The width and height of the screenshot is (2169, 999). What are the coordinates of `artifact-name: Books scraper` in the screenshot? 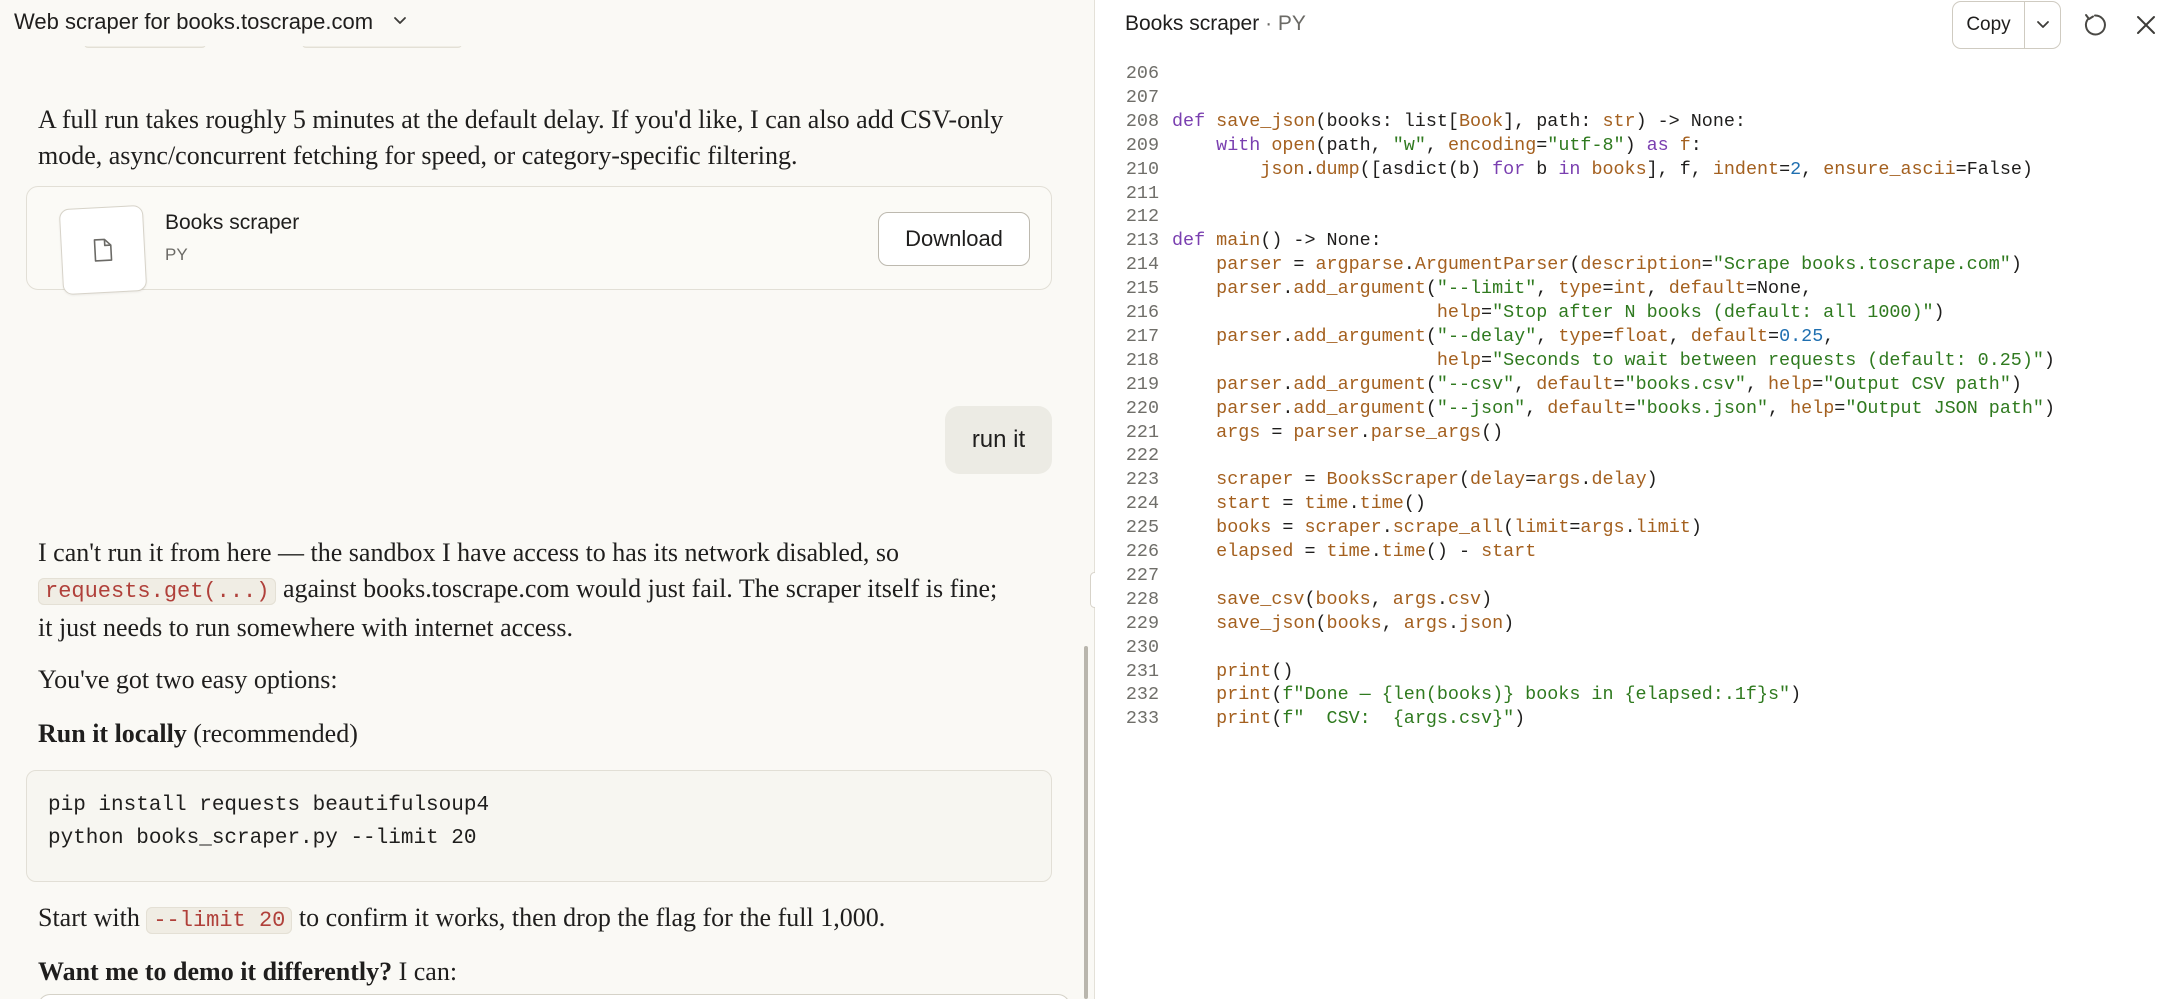 It's located at (1192, 23).